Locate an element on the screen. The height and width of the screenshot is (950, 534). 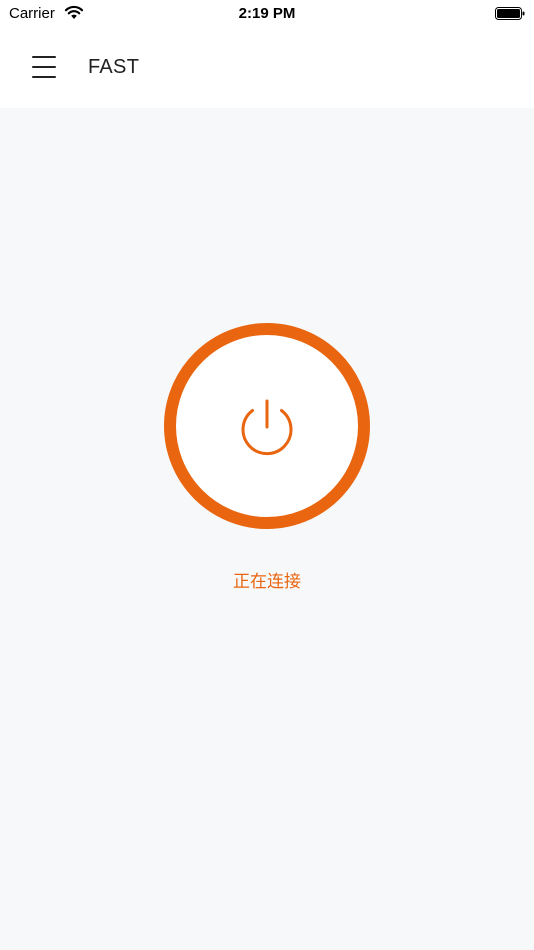
connect-ring is located at coordinates (267, 426).